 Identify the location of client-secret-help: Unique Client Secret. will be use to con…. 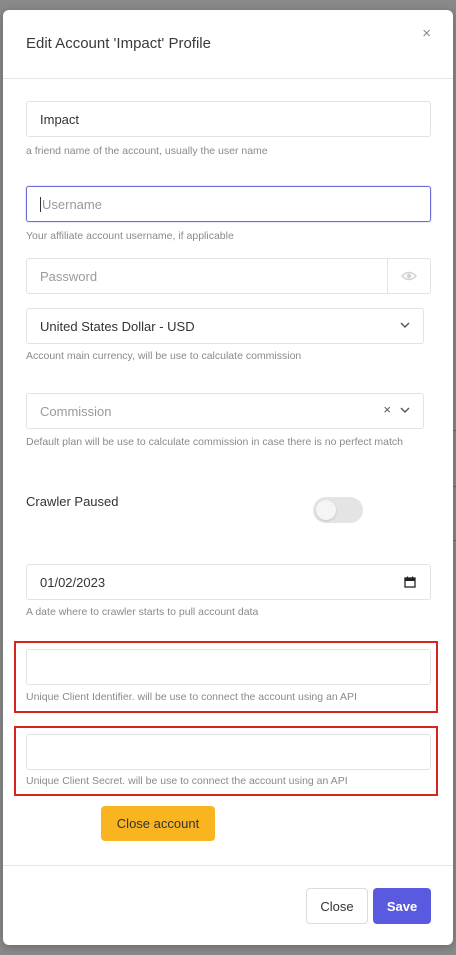
(187, 781).